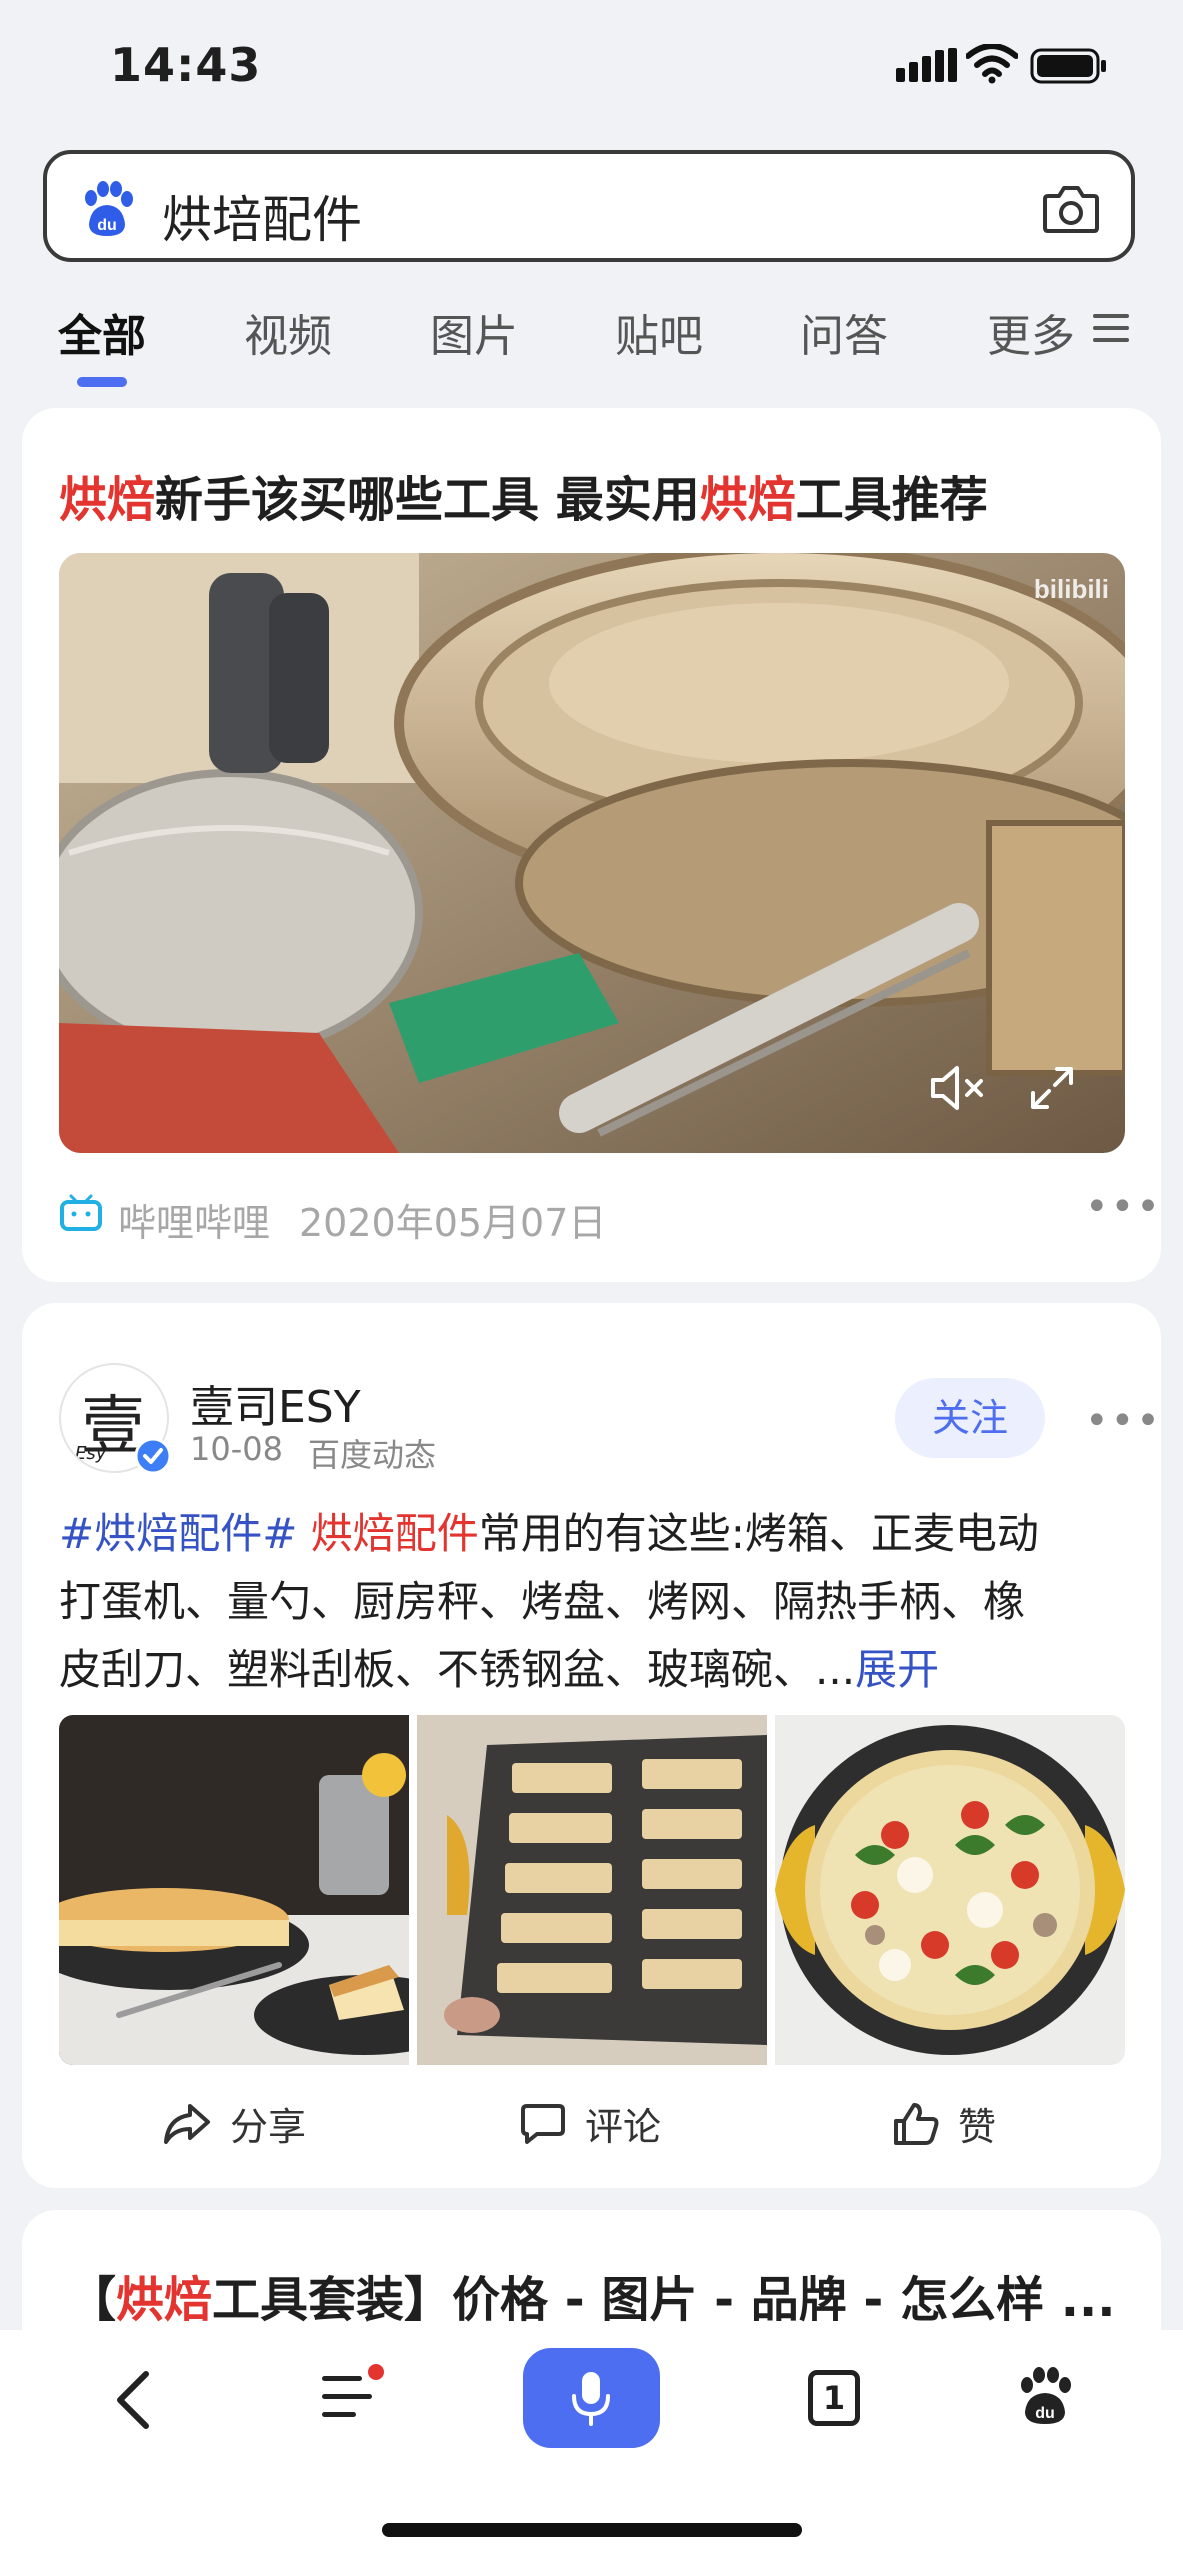  Describe the element at coordinates (623, 2127) in the screenshot. I see `comment-label: 评论` at that location.